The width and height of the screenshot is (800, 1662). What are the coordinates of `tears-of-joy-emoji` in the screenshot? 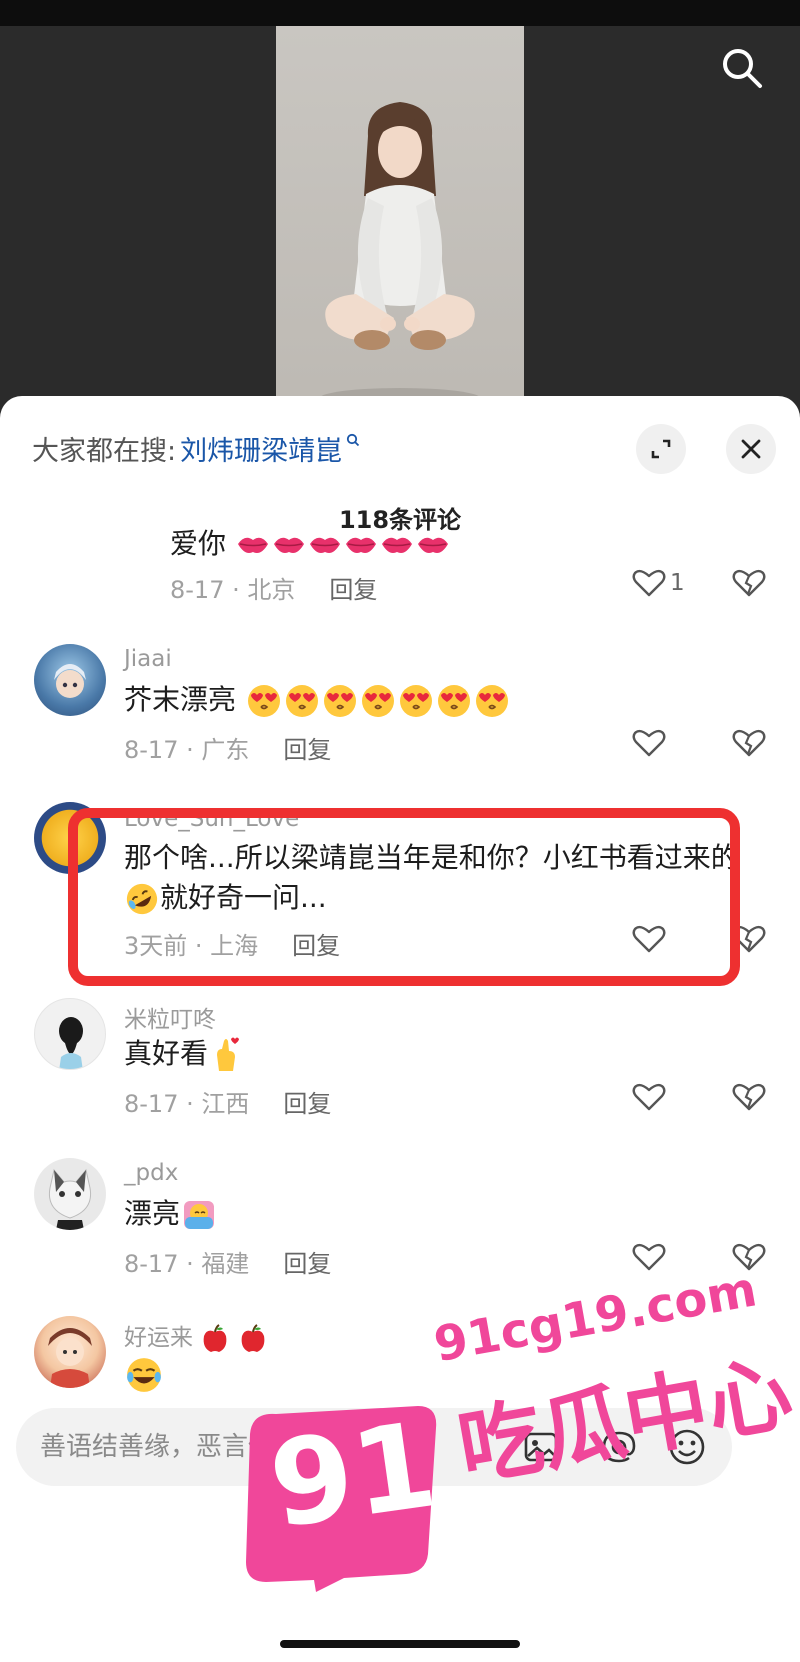 It's located at (144, 1375).